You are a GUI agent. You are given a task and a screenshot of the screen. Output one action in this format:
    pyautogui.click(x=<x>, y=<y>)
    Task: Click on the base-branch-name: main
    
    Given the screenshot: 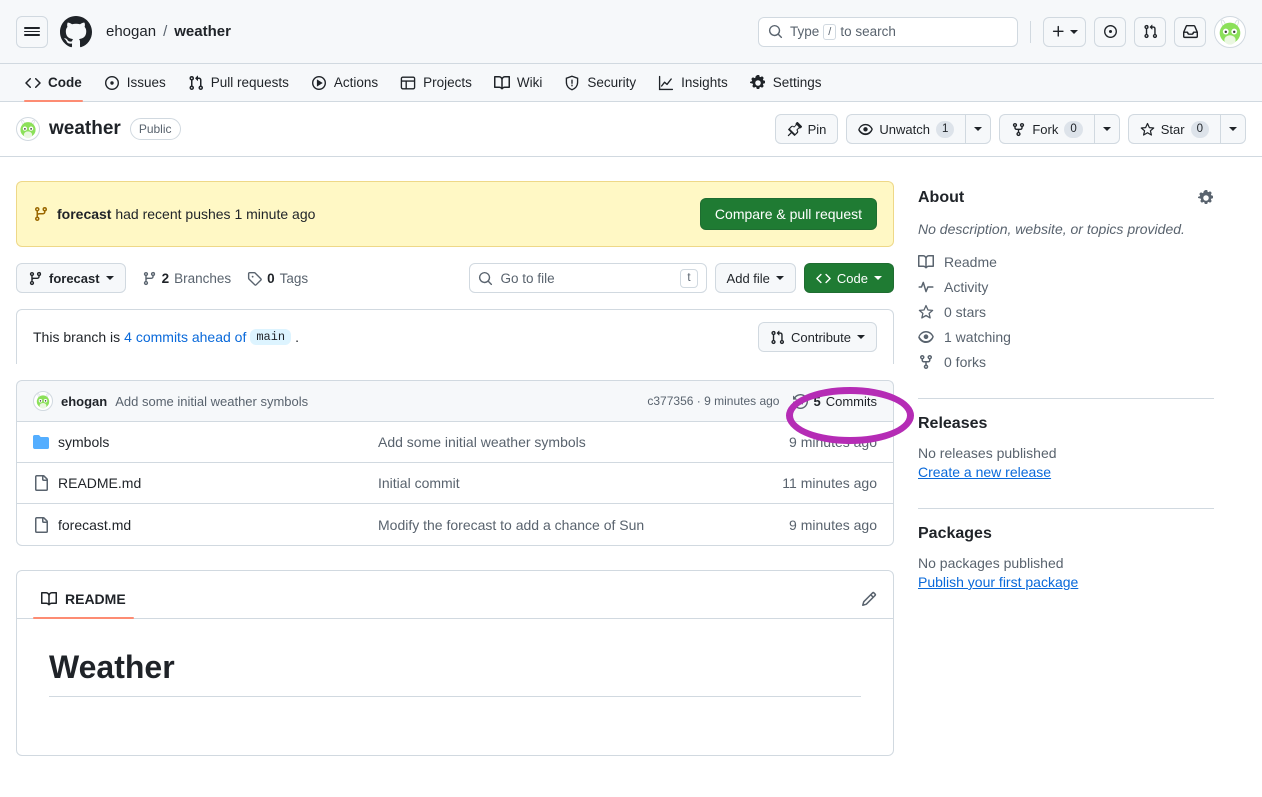 What is the action you would take?
    pyautogui.click(x=271, y=337)
    